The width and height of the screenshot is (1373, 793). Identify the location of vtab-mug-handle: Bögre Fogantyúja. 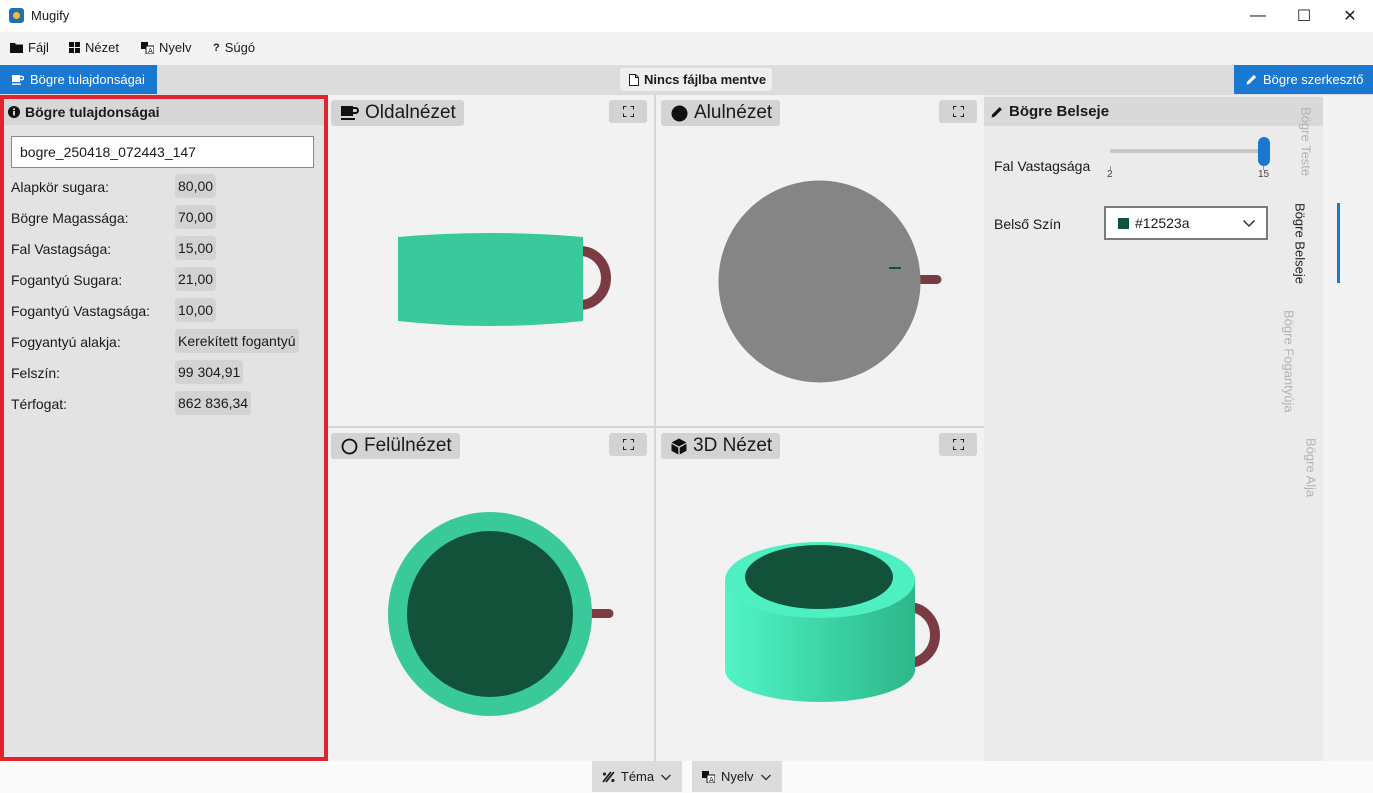
(1289, 361).